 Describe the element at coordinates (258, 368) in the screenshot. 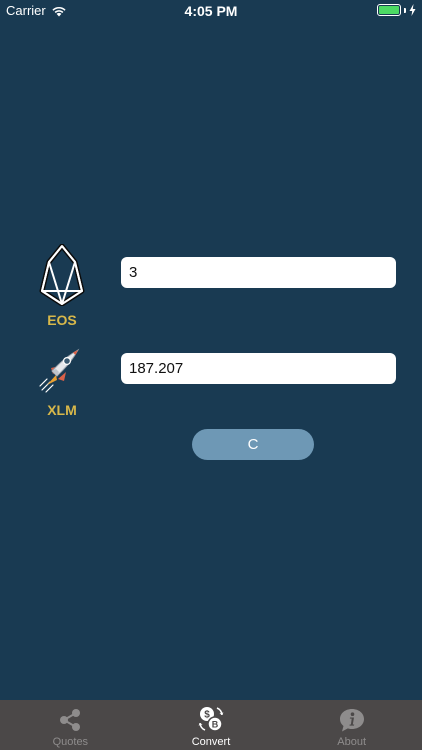

I see `to-amount-field` at that location.